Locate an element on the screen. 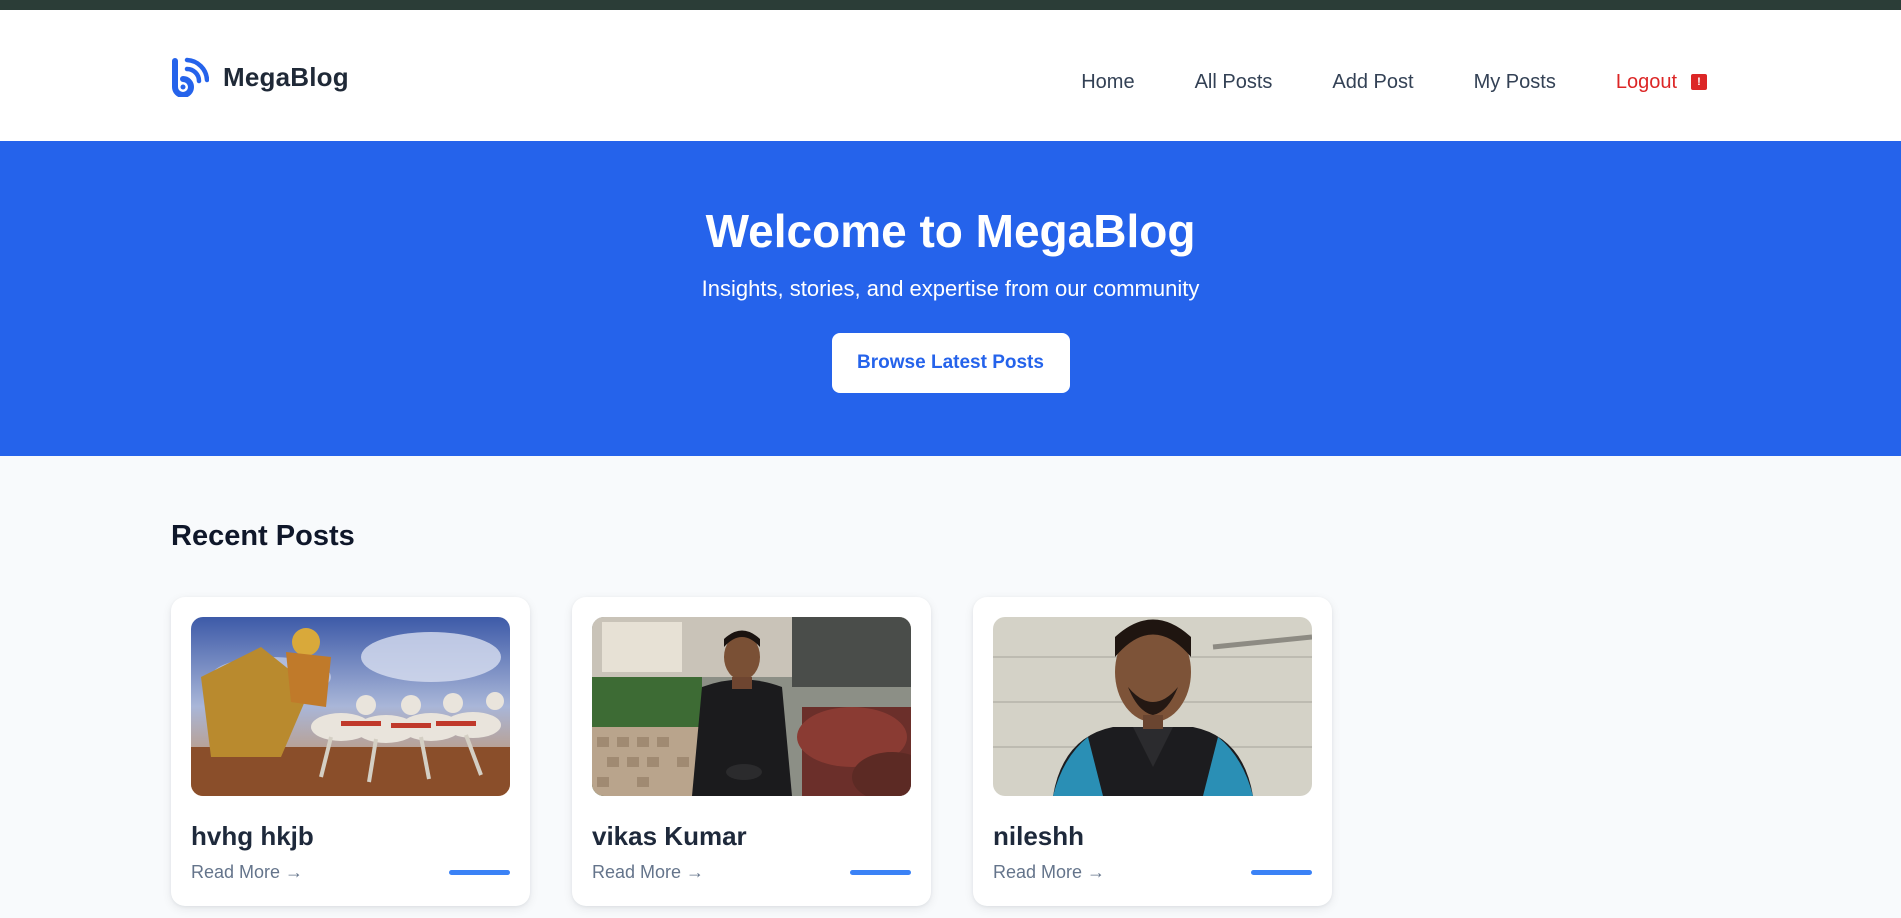 Image resolution: width=1901 pixels, height=918 pixels. recent-posts-heading: Recent Posts is located at coordinates (263, 536).